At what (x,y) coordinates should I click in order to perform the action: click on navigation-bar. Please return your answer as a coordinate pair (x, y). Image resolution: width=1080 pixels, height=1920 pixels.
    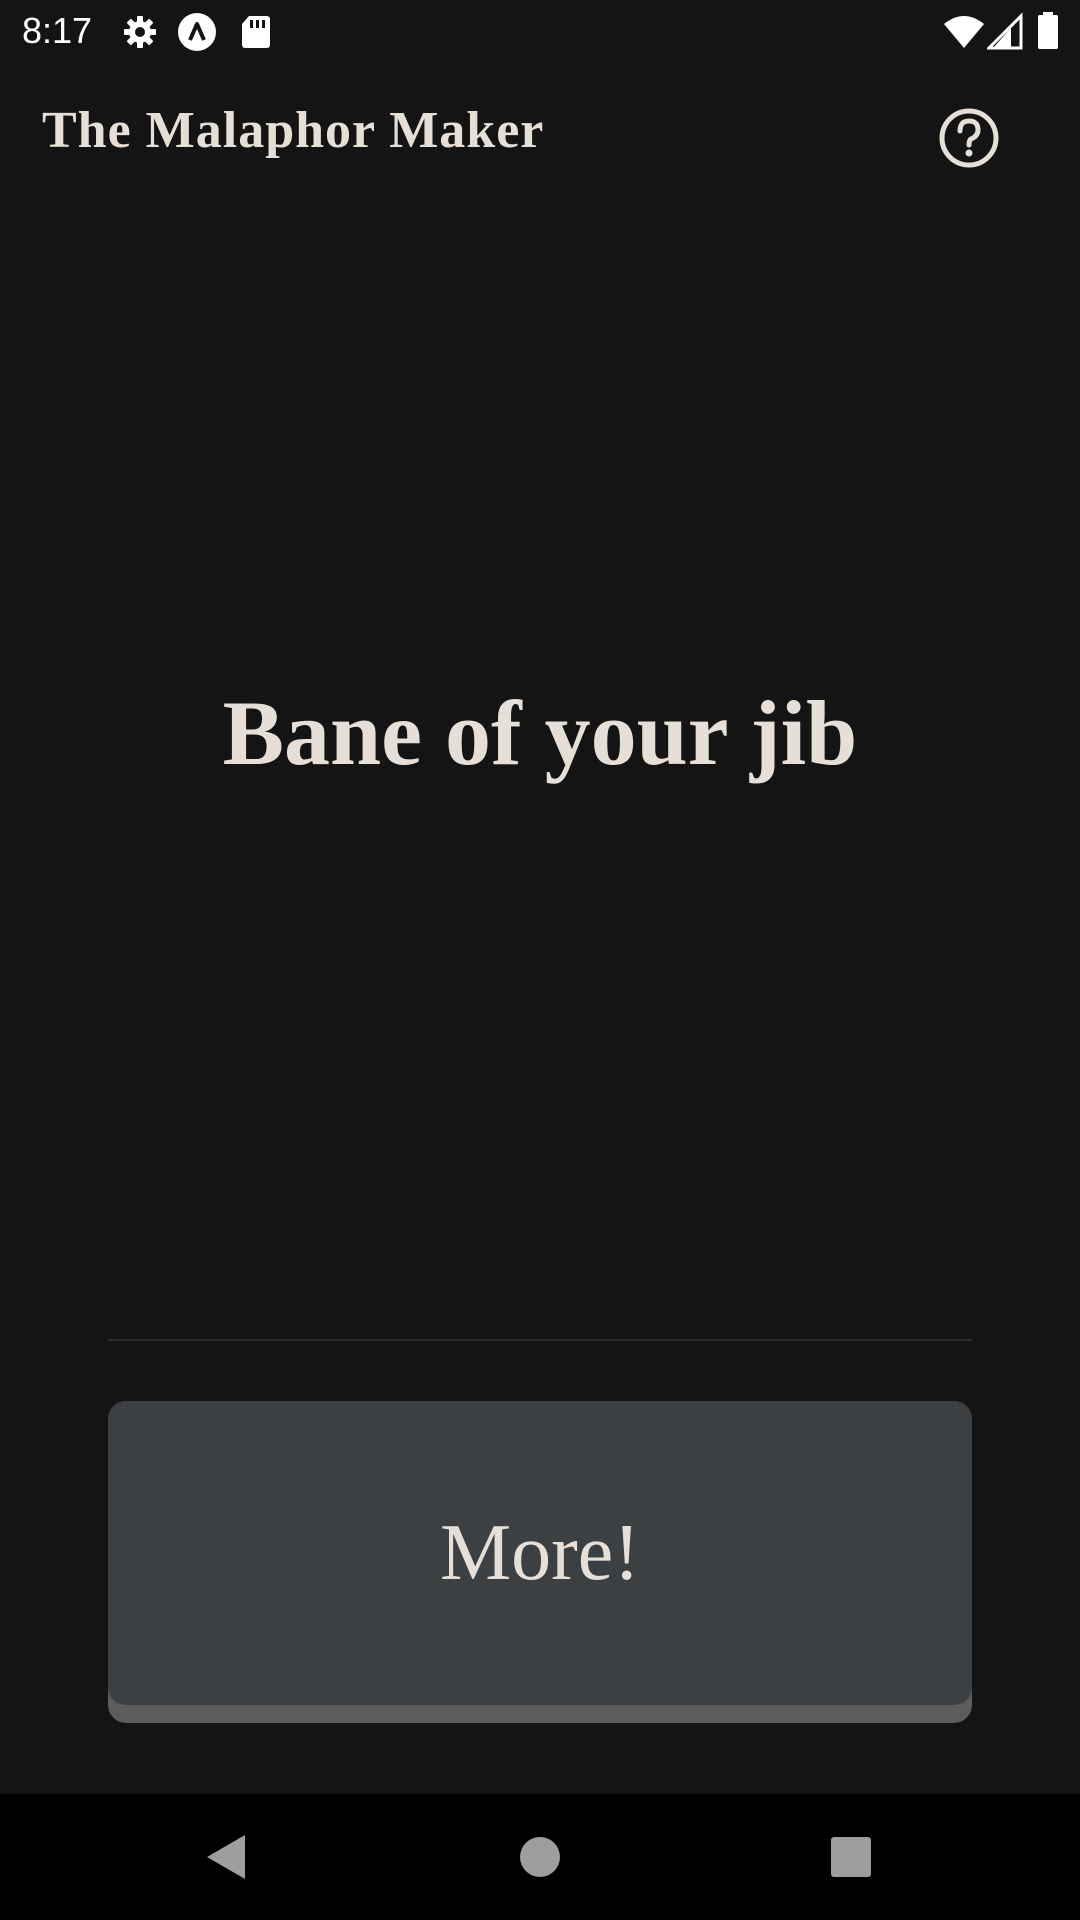
    Looking at the image, I should click on (540, 1857).